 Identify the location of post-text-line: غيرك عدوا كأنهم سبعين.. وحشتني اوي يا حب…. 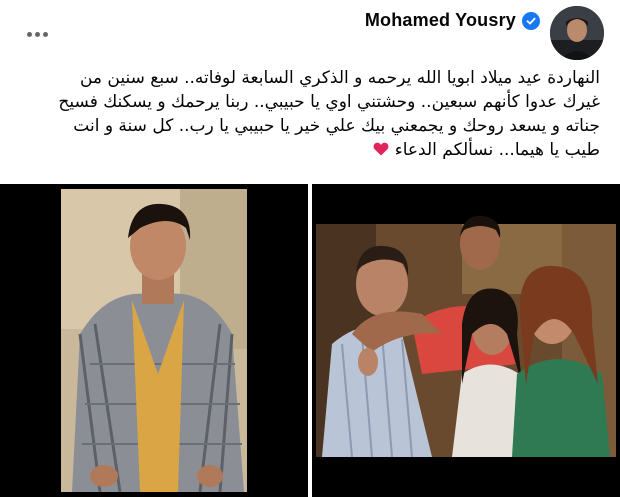
(329, 102).